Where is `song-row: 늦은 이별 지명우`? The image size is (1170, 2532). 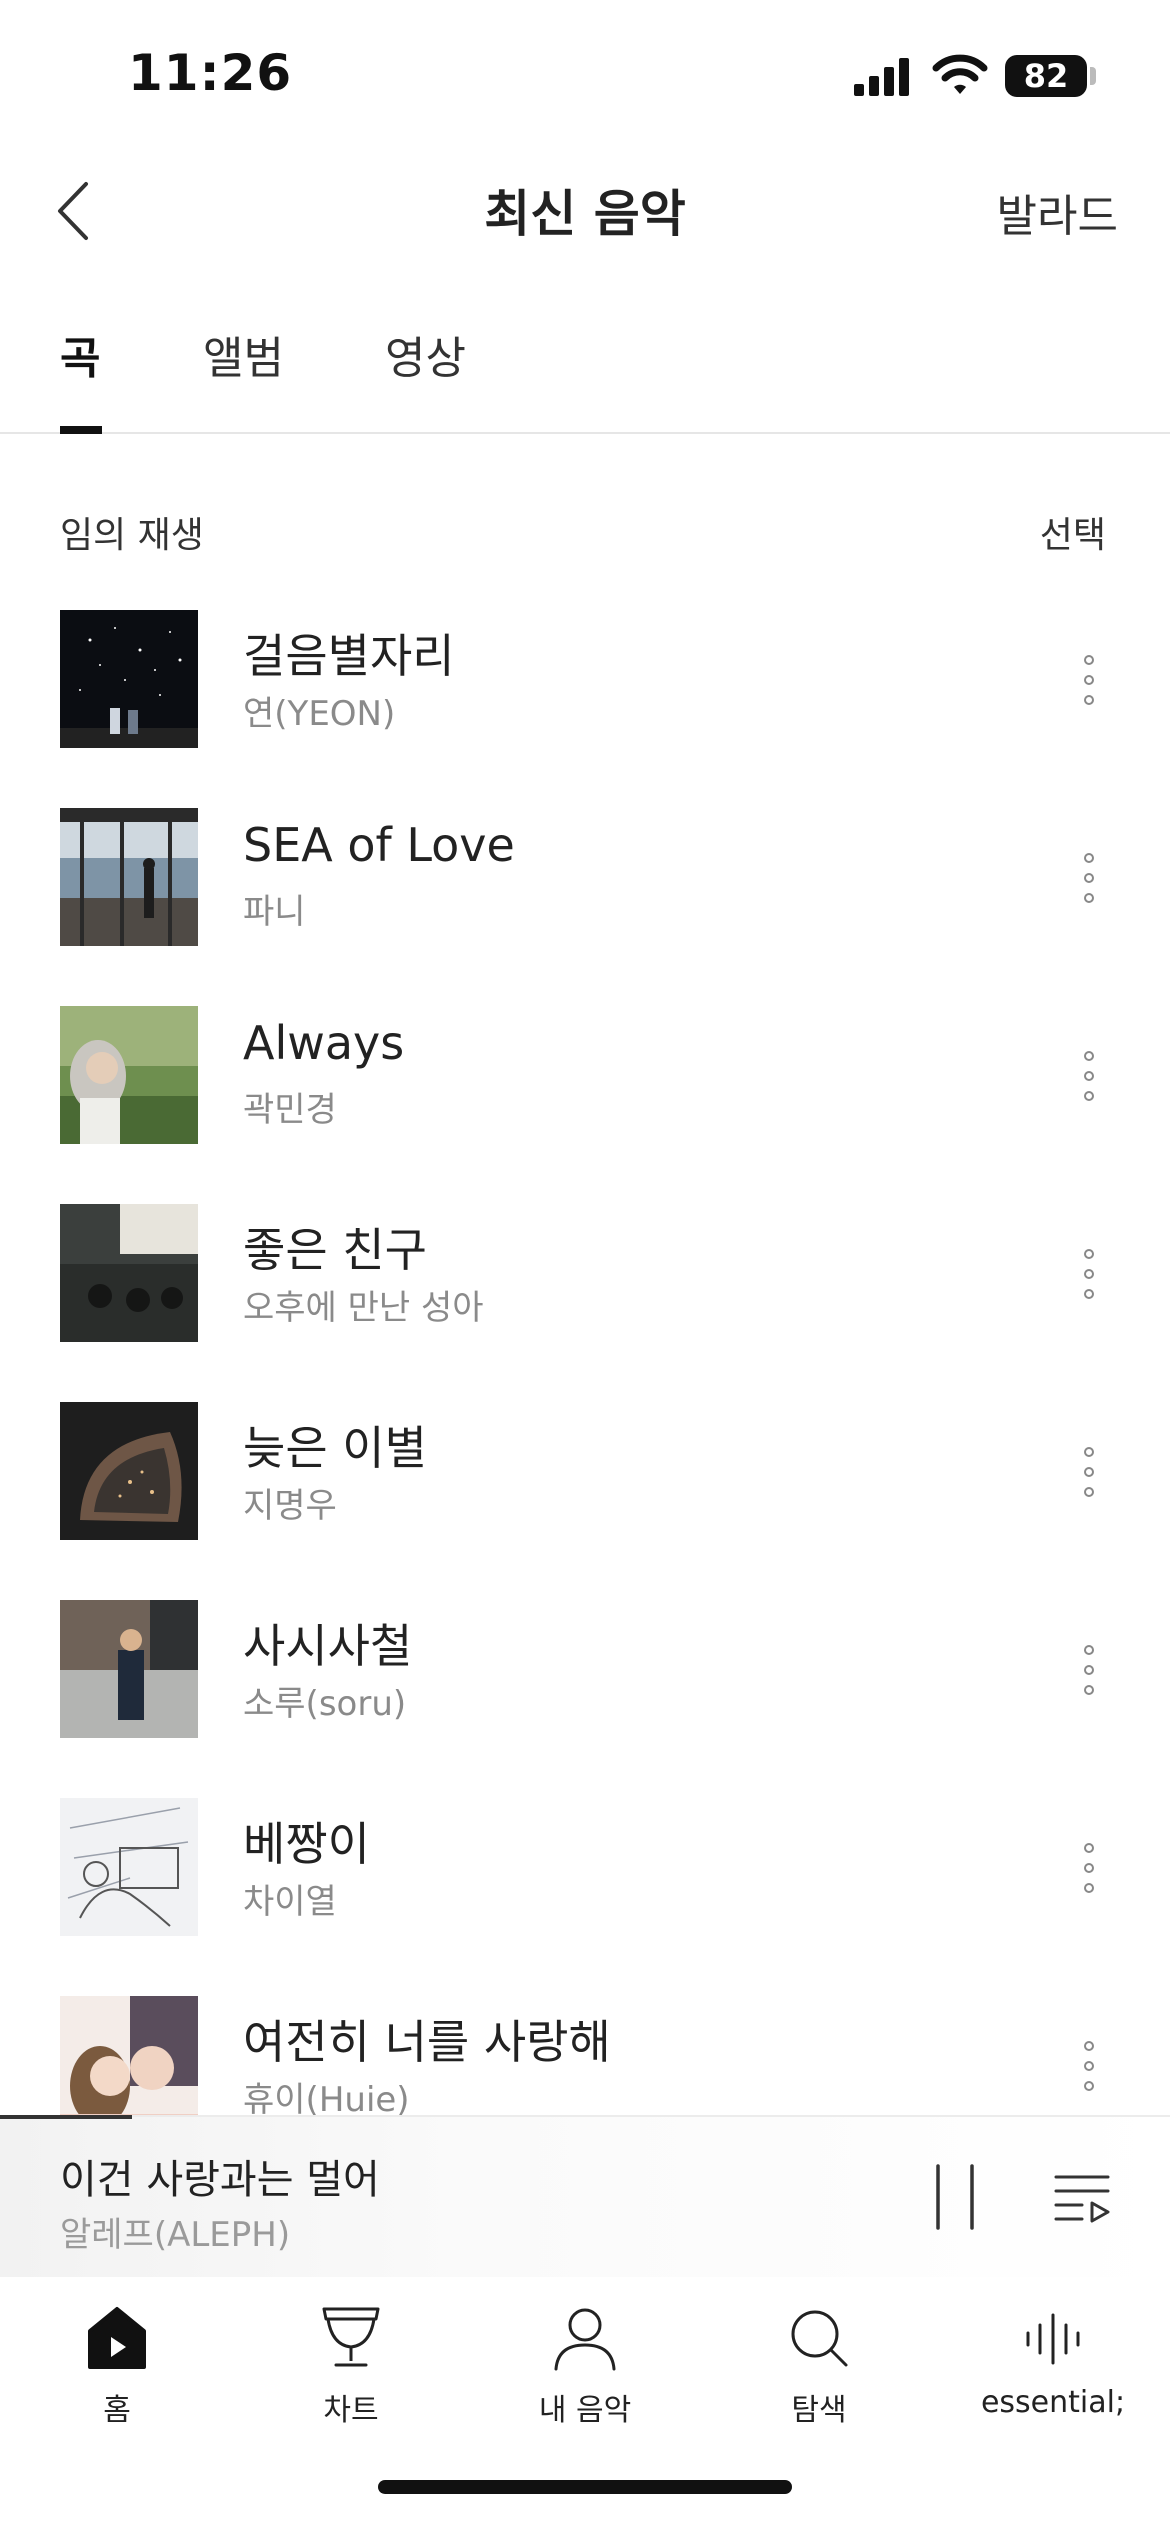
song-row: 늦은 이별 지명우 is located at coordinates (585, 1491).